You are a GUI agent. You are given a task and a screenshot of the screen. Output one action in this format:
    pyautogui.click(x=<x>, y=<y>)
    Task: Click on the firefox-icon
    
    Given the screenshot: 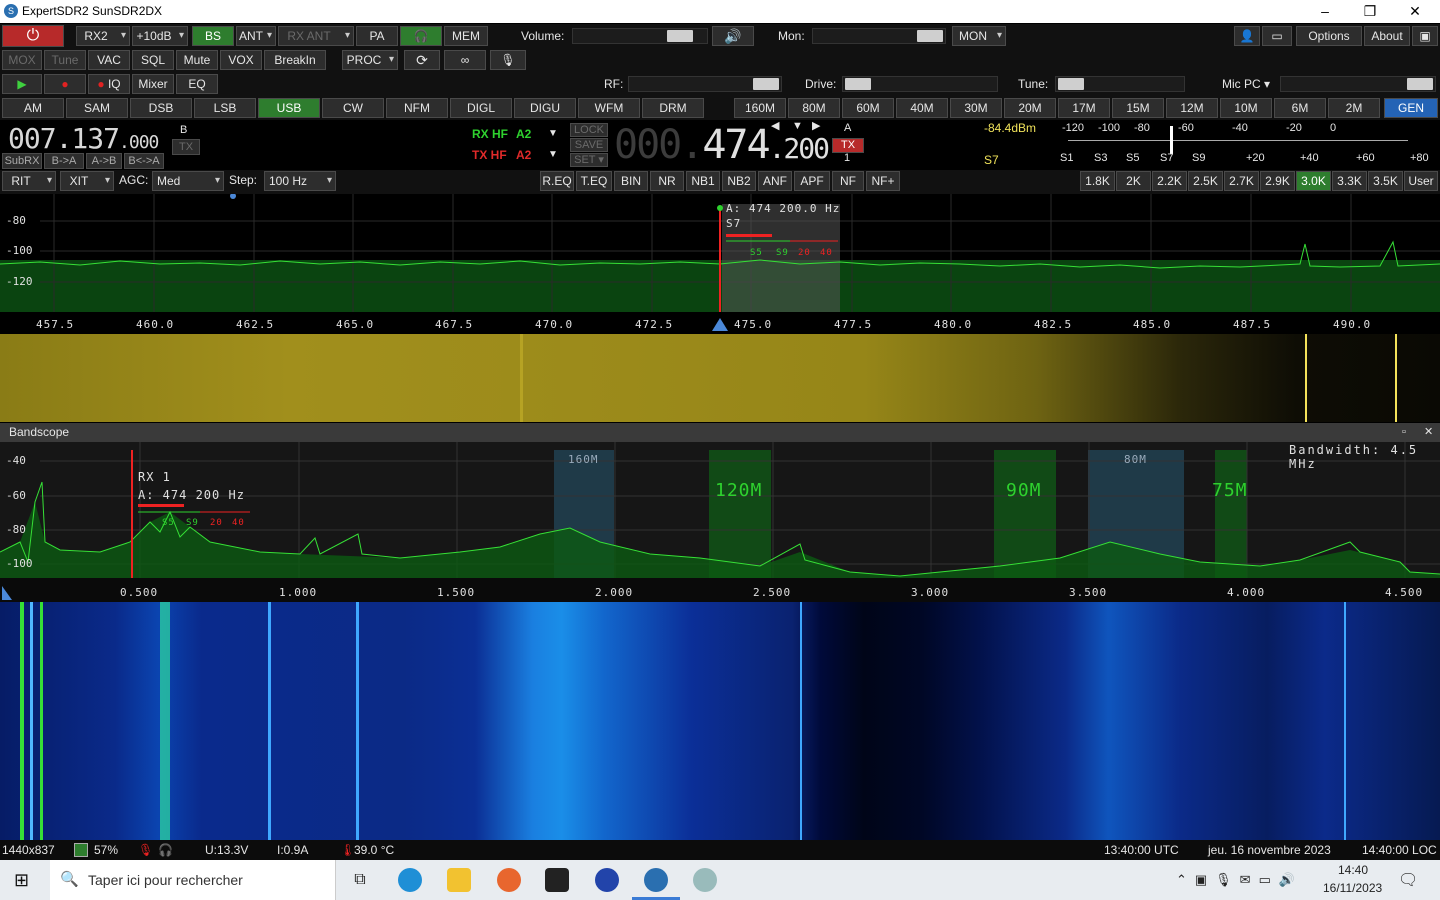 What is the action you would take?
    pyautogui.click(x=509, y=880)
    